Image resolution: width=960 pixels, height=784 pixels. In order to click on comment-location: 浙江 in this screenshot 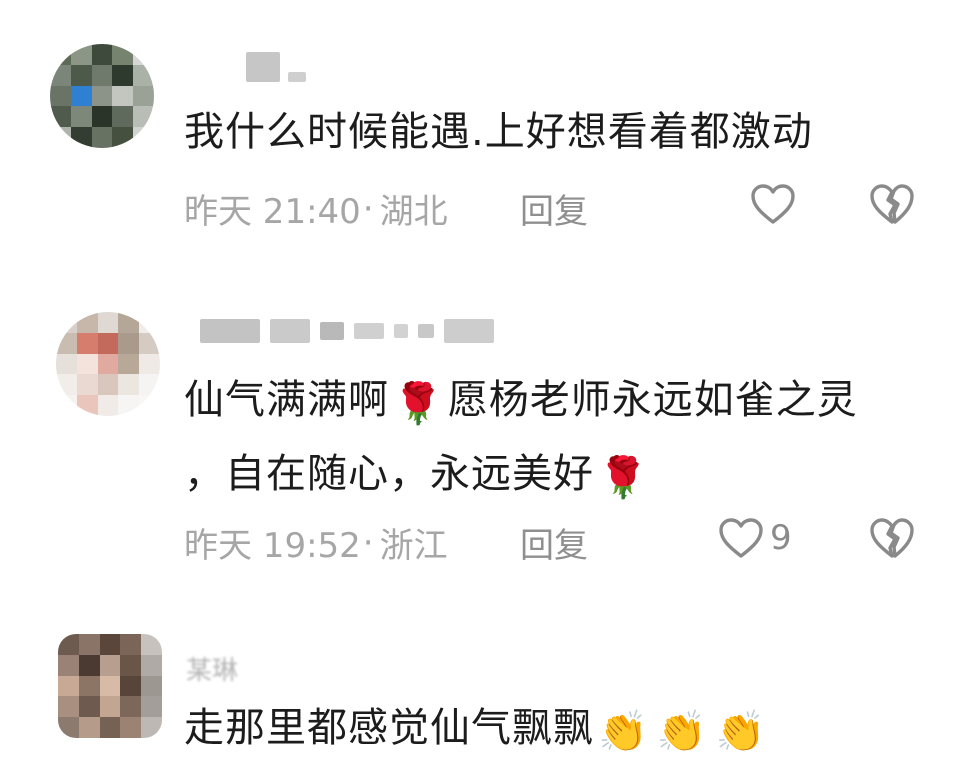, I will do `click(413, 546)`.